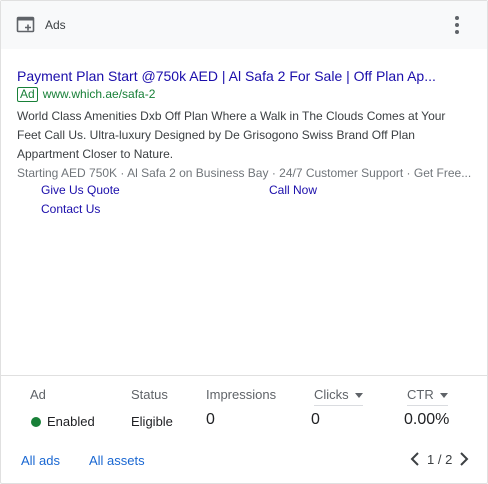 The image size is (488, 484). Describe the element at coordinates (315, 419) in the screenshot. I see `clicks-value: 0` at that location.